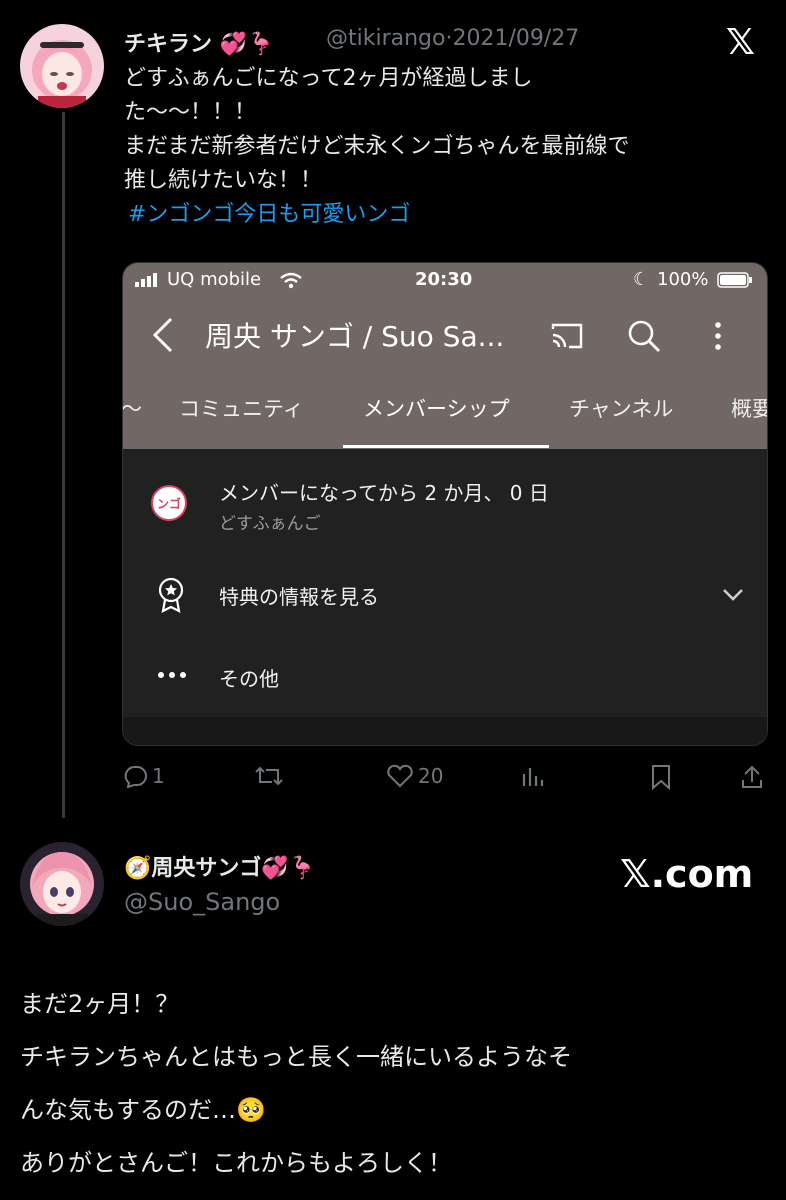  What do you see at coordinates (220, 866) in the screenshot?
I see `reply-display-name: 🧭周央サンゴ💞🦩` at bounding box center [220, 866].